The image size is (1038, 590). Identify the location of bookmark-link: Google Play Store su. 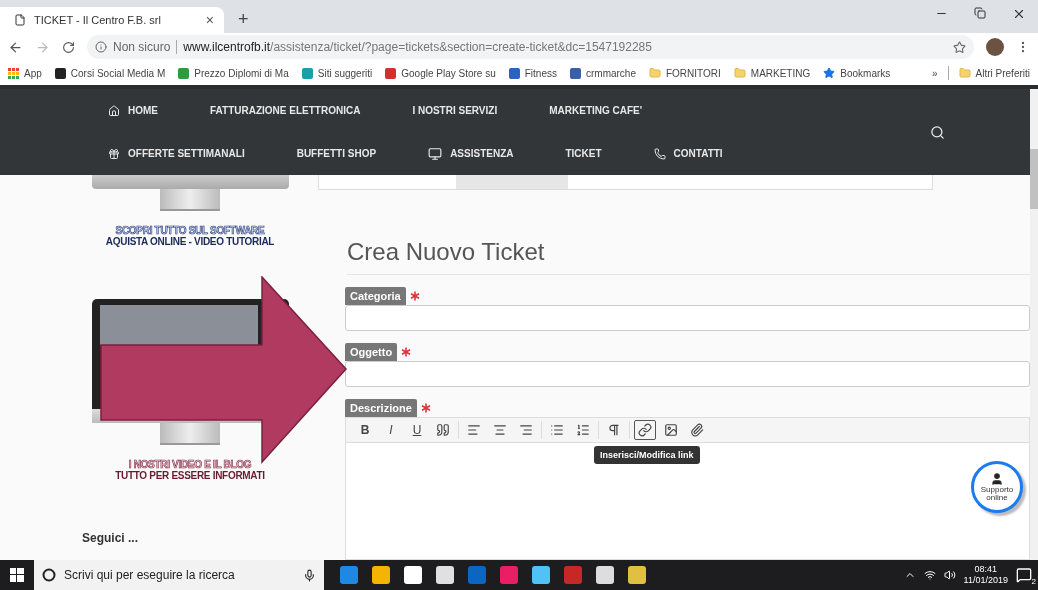
(448, 73).